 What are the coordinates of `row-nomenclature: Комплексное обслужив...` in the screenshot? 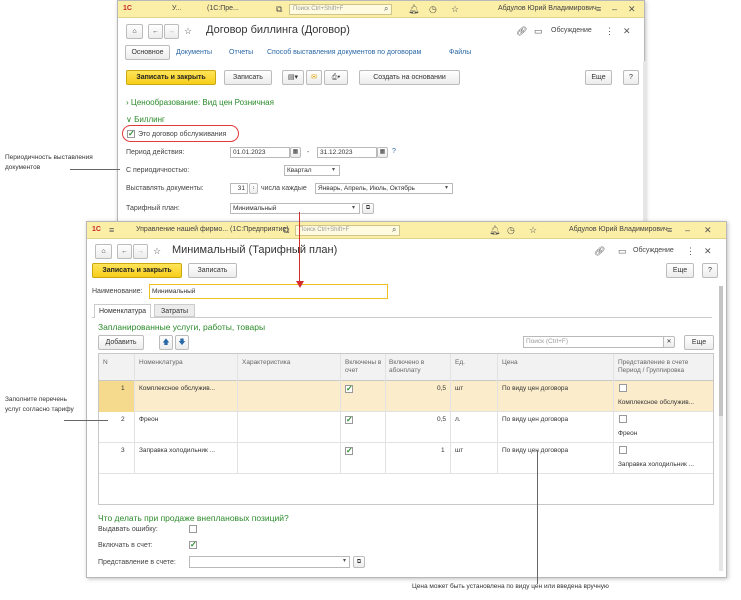 It's located at (177, 388).